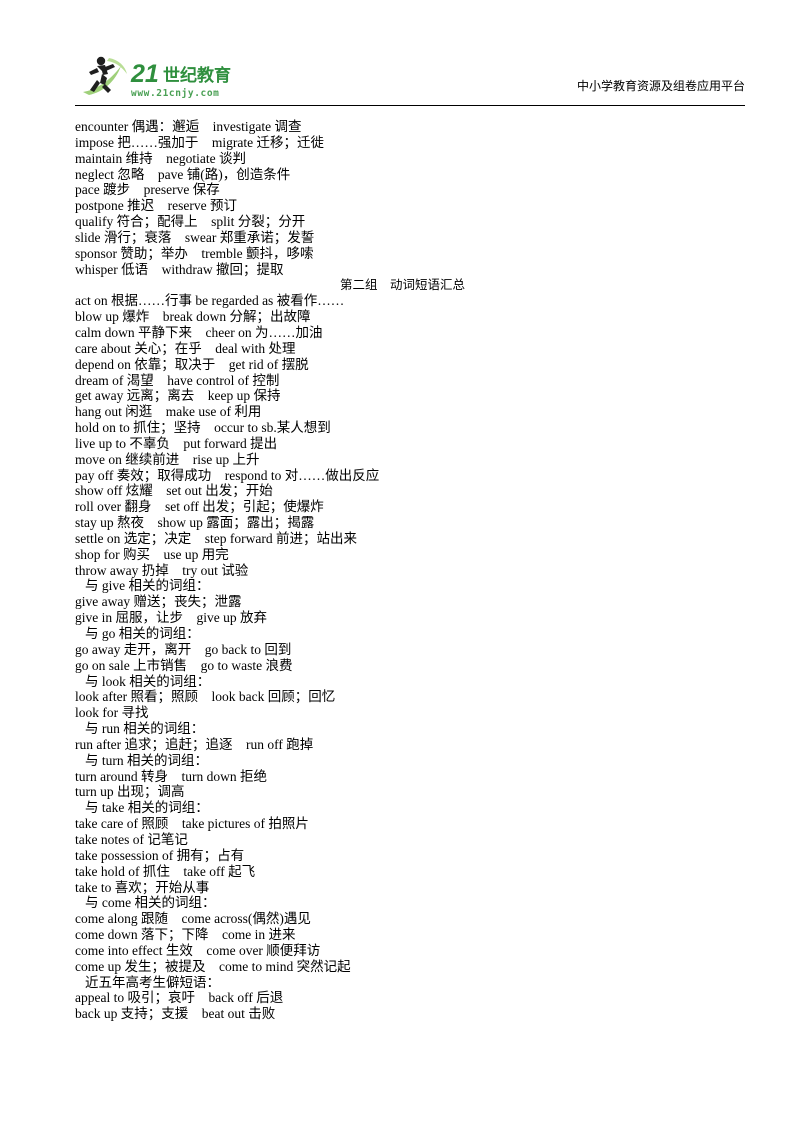 This screenshot has height=1123, width=794. Describe the element at coordinates (174, 491) in the screenshot. I see `phrase-line: show off 炫耀 set out 出发；开始` at that location.